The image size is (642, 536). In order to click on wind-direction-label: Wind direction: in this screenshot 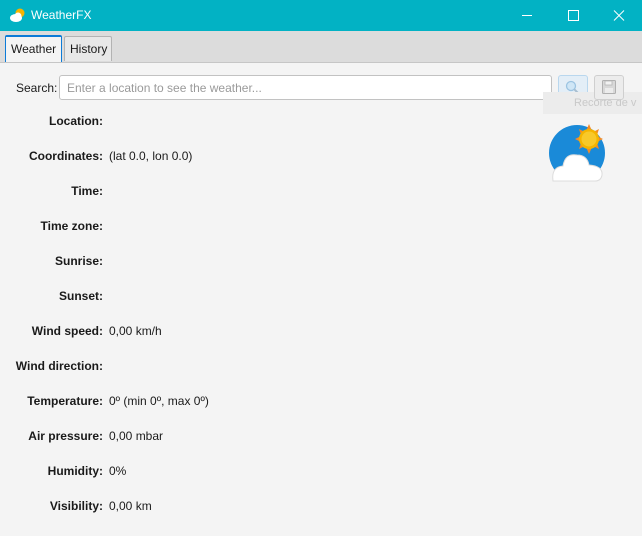, I will do `click(59, 366)`.